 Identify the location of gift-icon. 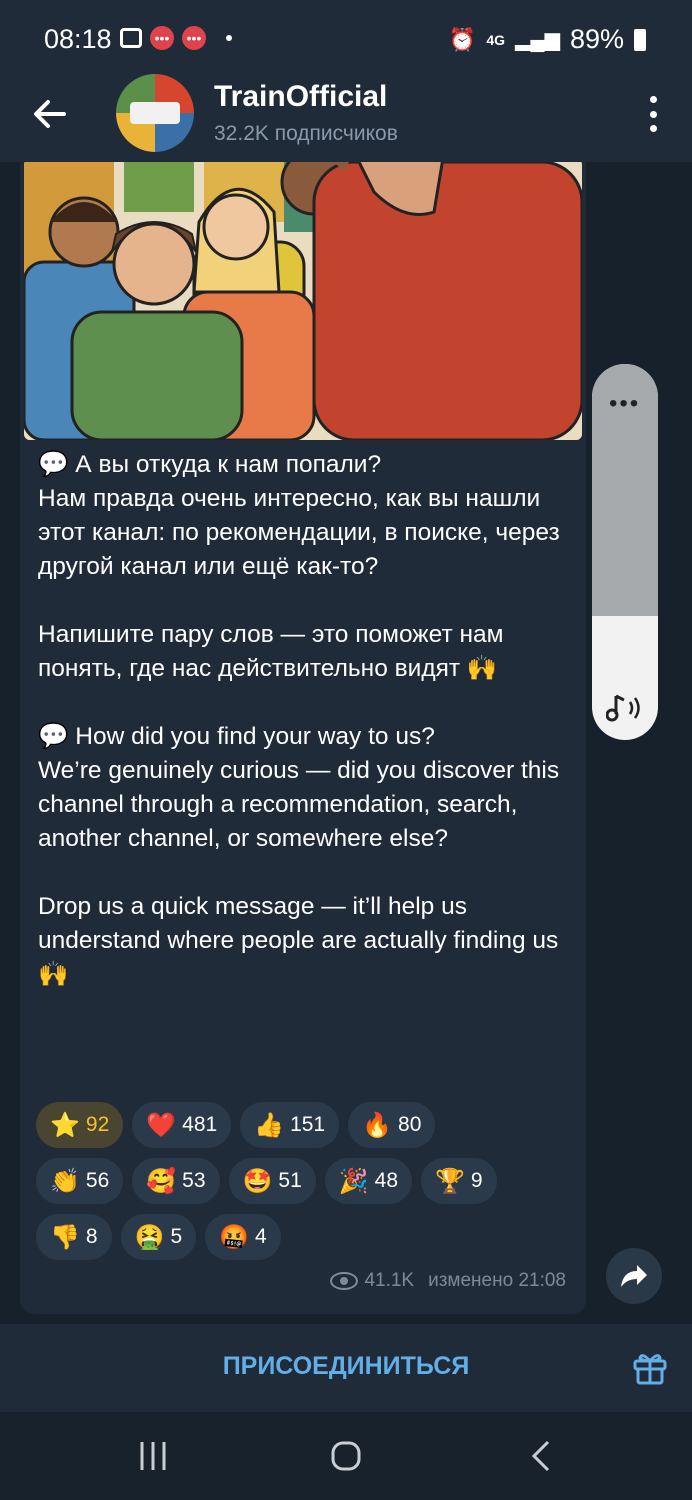
(650, 1368).